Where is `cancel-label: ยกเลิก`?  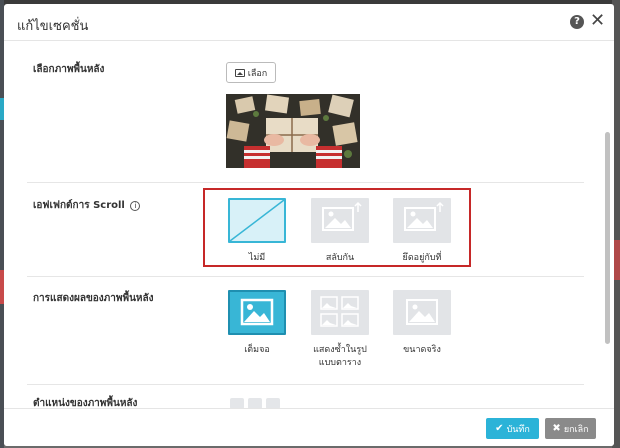 cancel-label: ยกเลิก is located at coordinates (576, 429).